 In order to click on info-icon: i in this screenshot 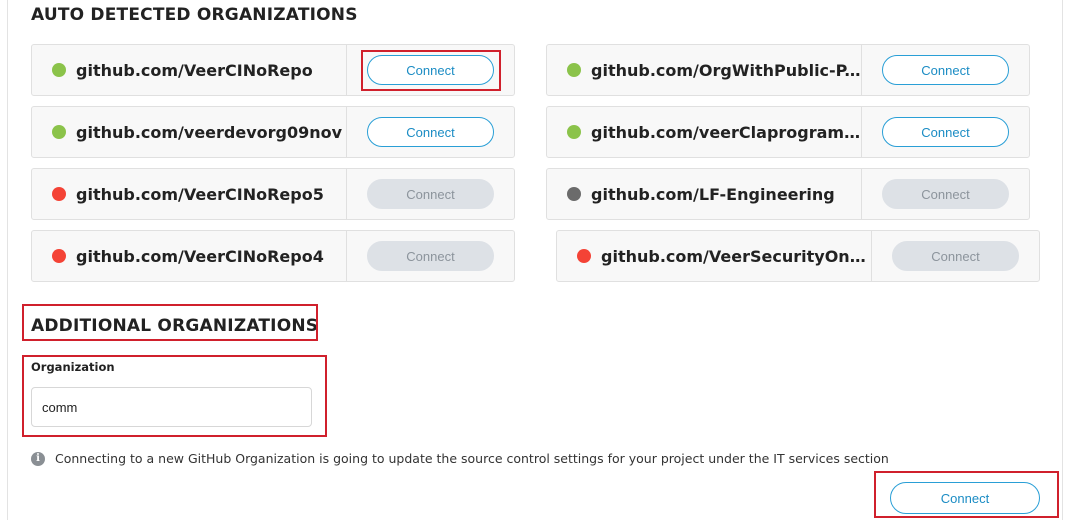, I will do `click(38, 458)`.